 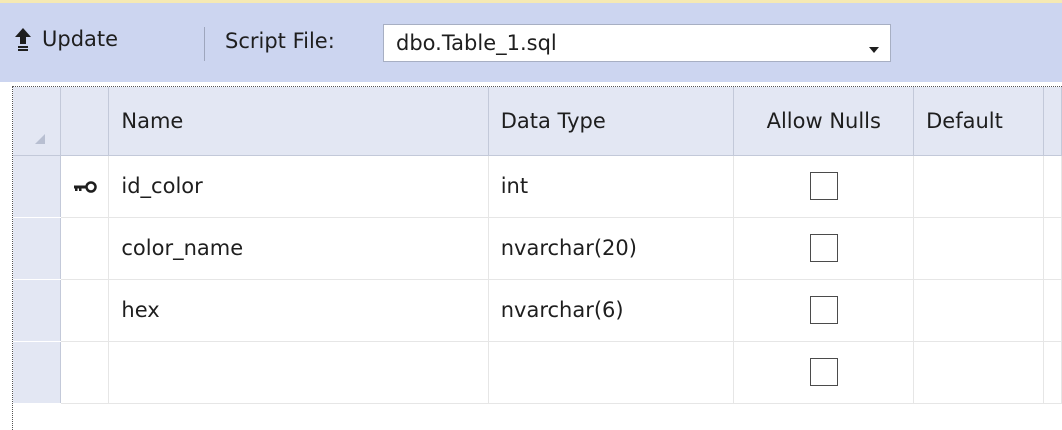 I want to click on table-row: color_name nvarchar(20), so click(x=537, y=248).